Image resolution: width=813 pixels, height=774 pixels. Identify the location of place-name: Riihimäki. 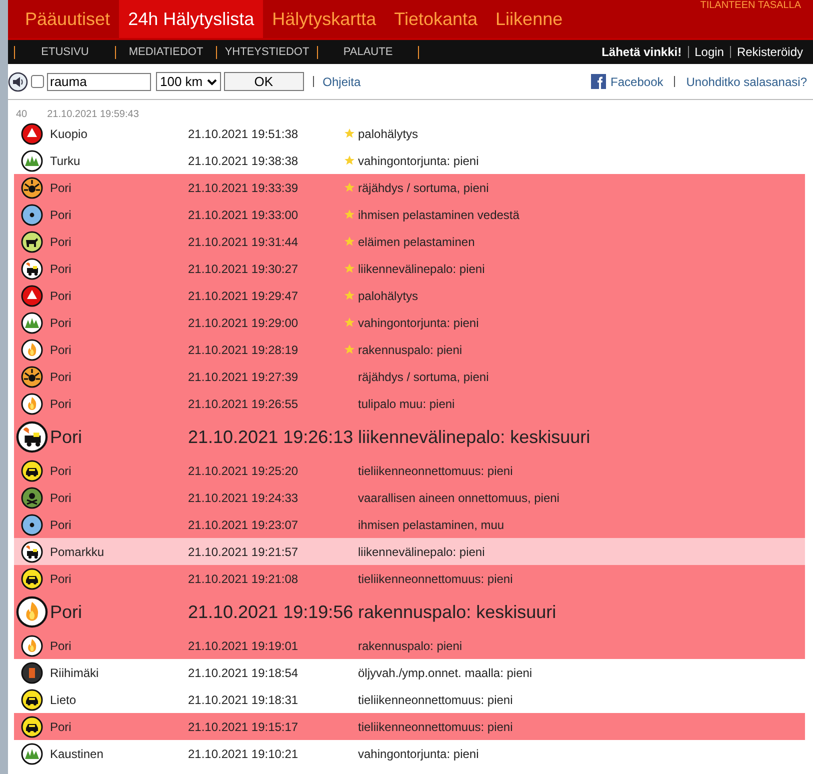
(75, 673).